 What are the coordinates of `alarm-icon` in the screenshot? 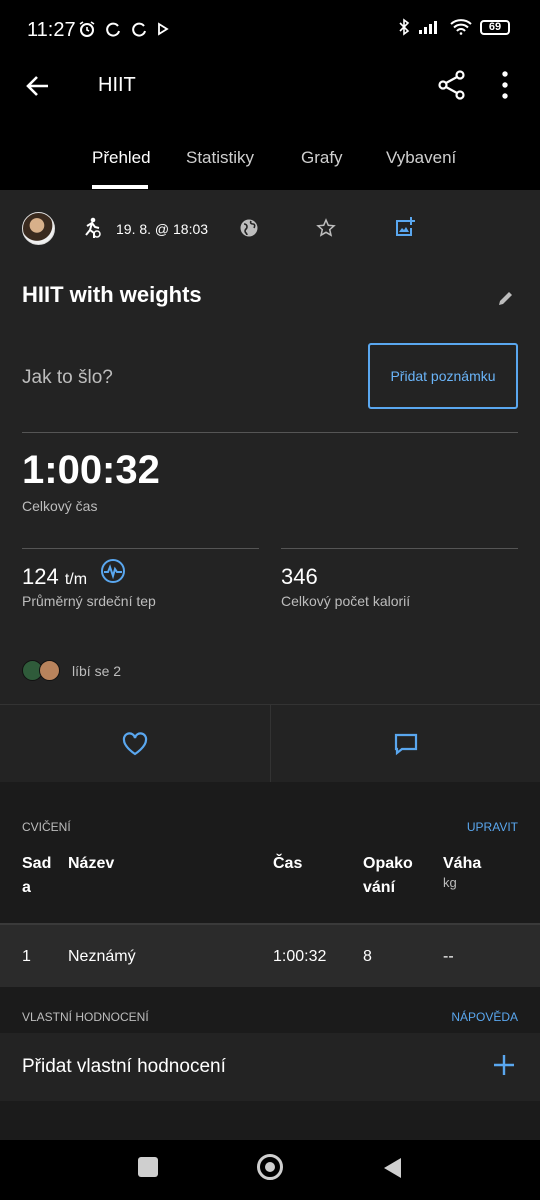 It's located at (87, 29).